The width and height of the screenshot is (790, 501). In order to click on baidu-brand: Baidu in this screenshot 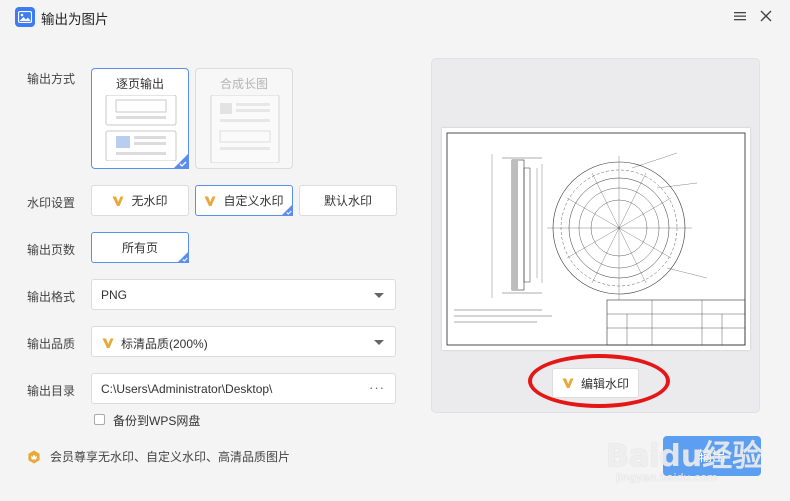, I will do `click(654, 456)`.